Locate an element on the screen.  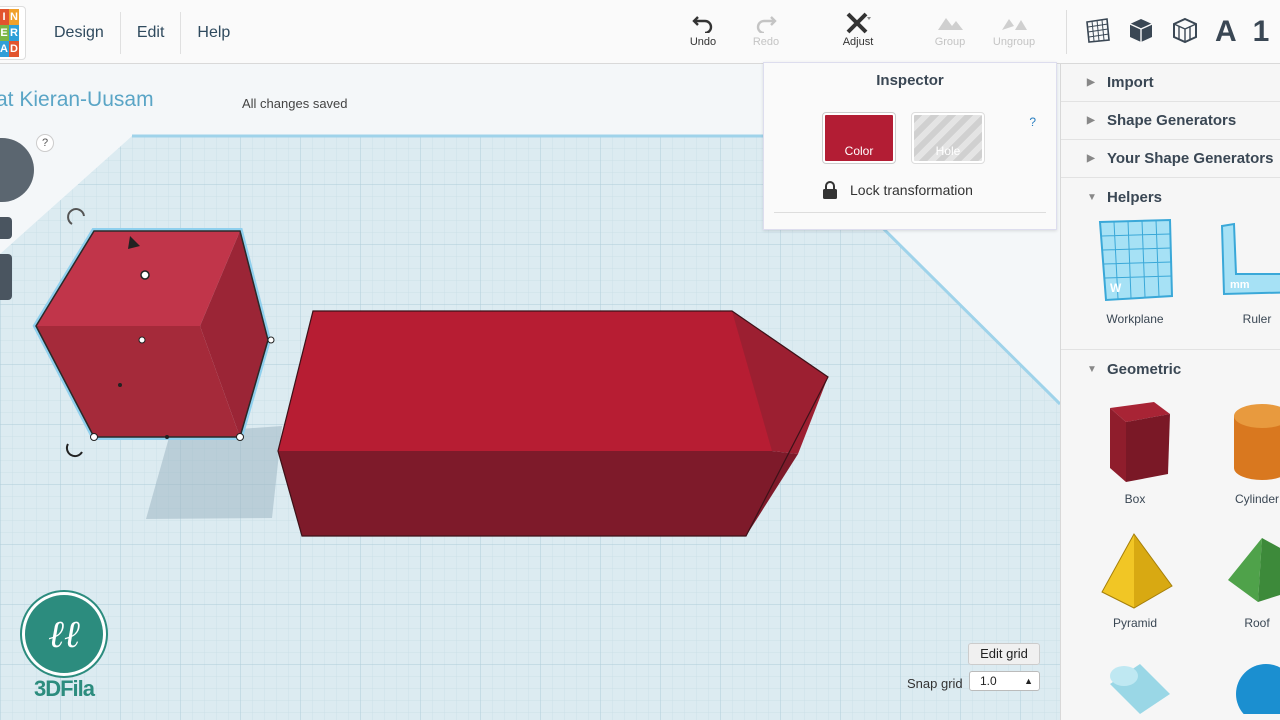
3dfila-watermark: ℓℓ 3DFila is located at coordinates (64, 646).